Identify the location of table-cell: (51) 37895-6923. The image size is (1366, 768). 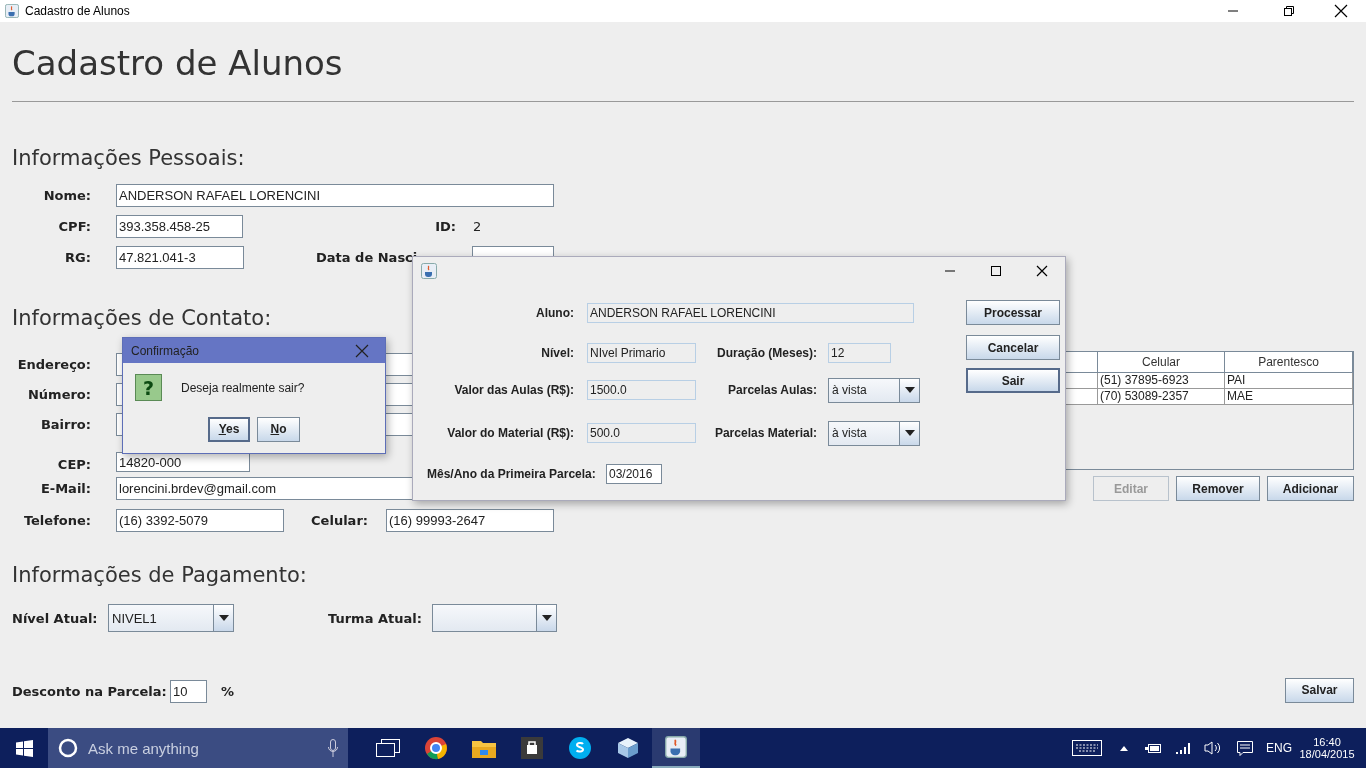
(1161, 381).